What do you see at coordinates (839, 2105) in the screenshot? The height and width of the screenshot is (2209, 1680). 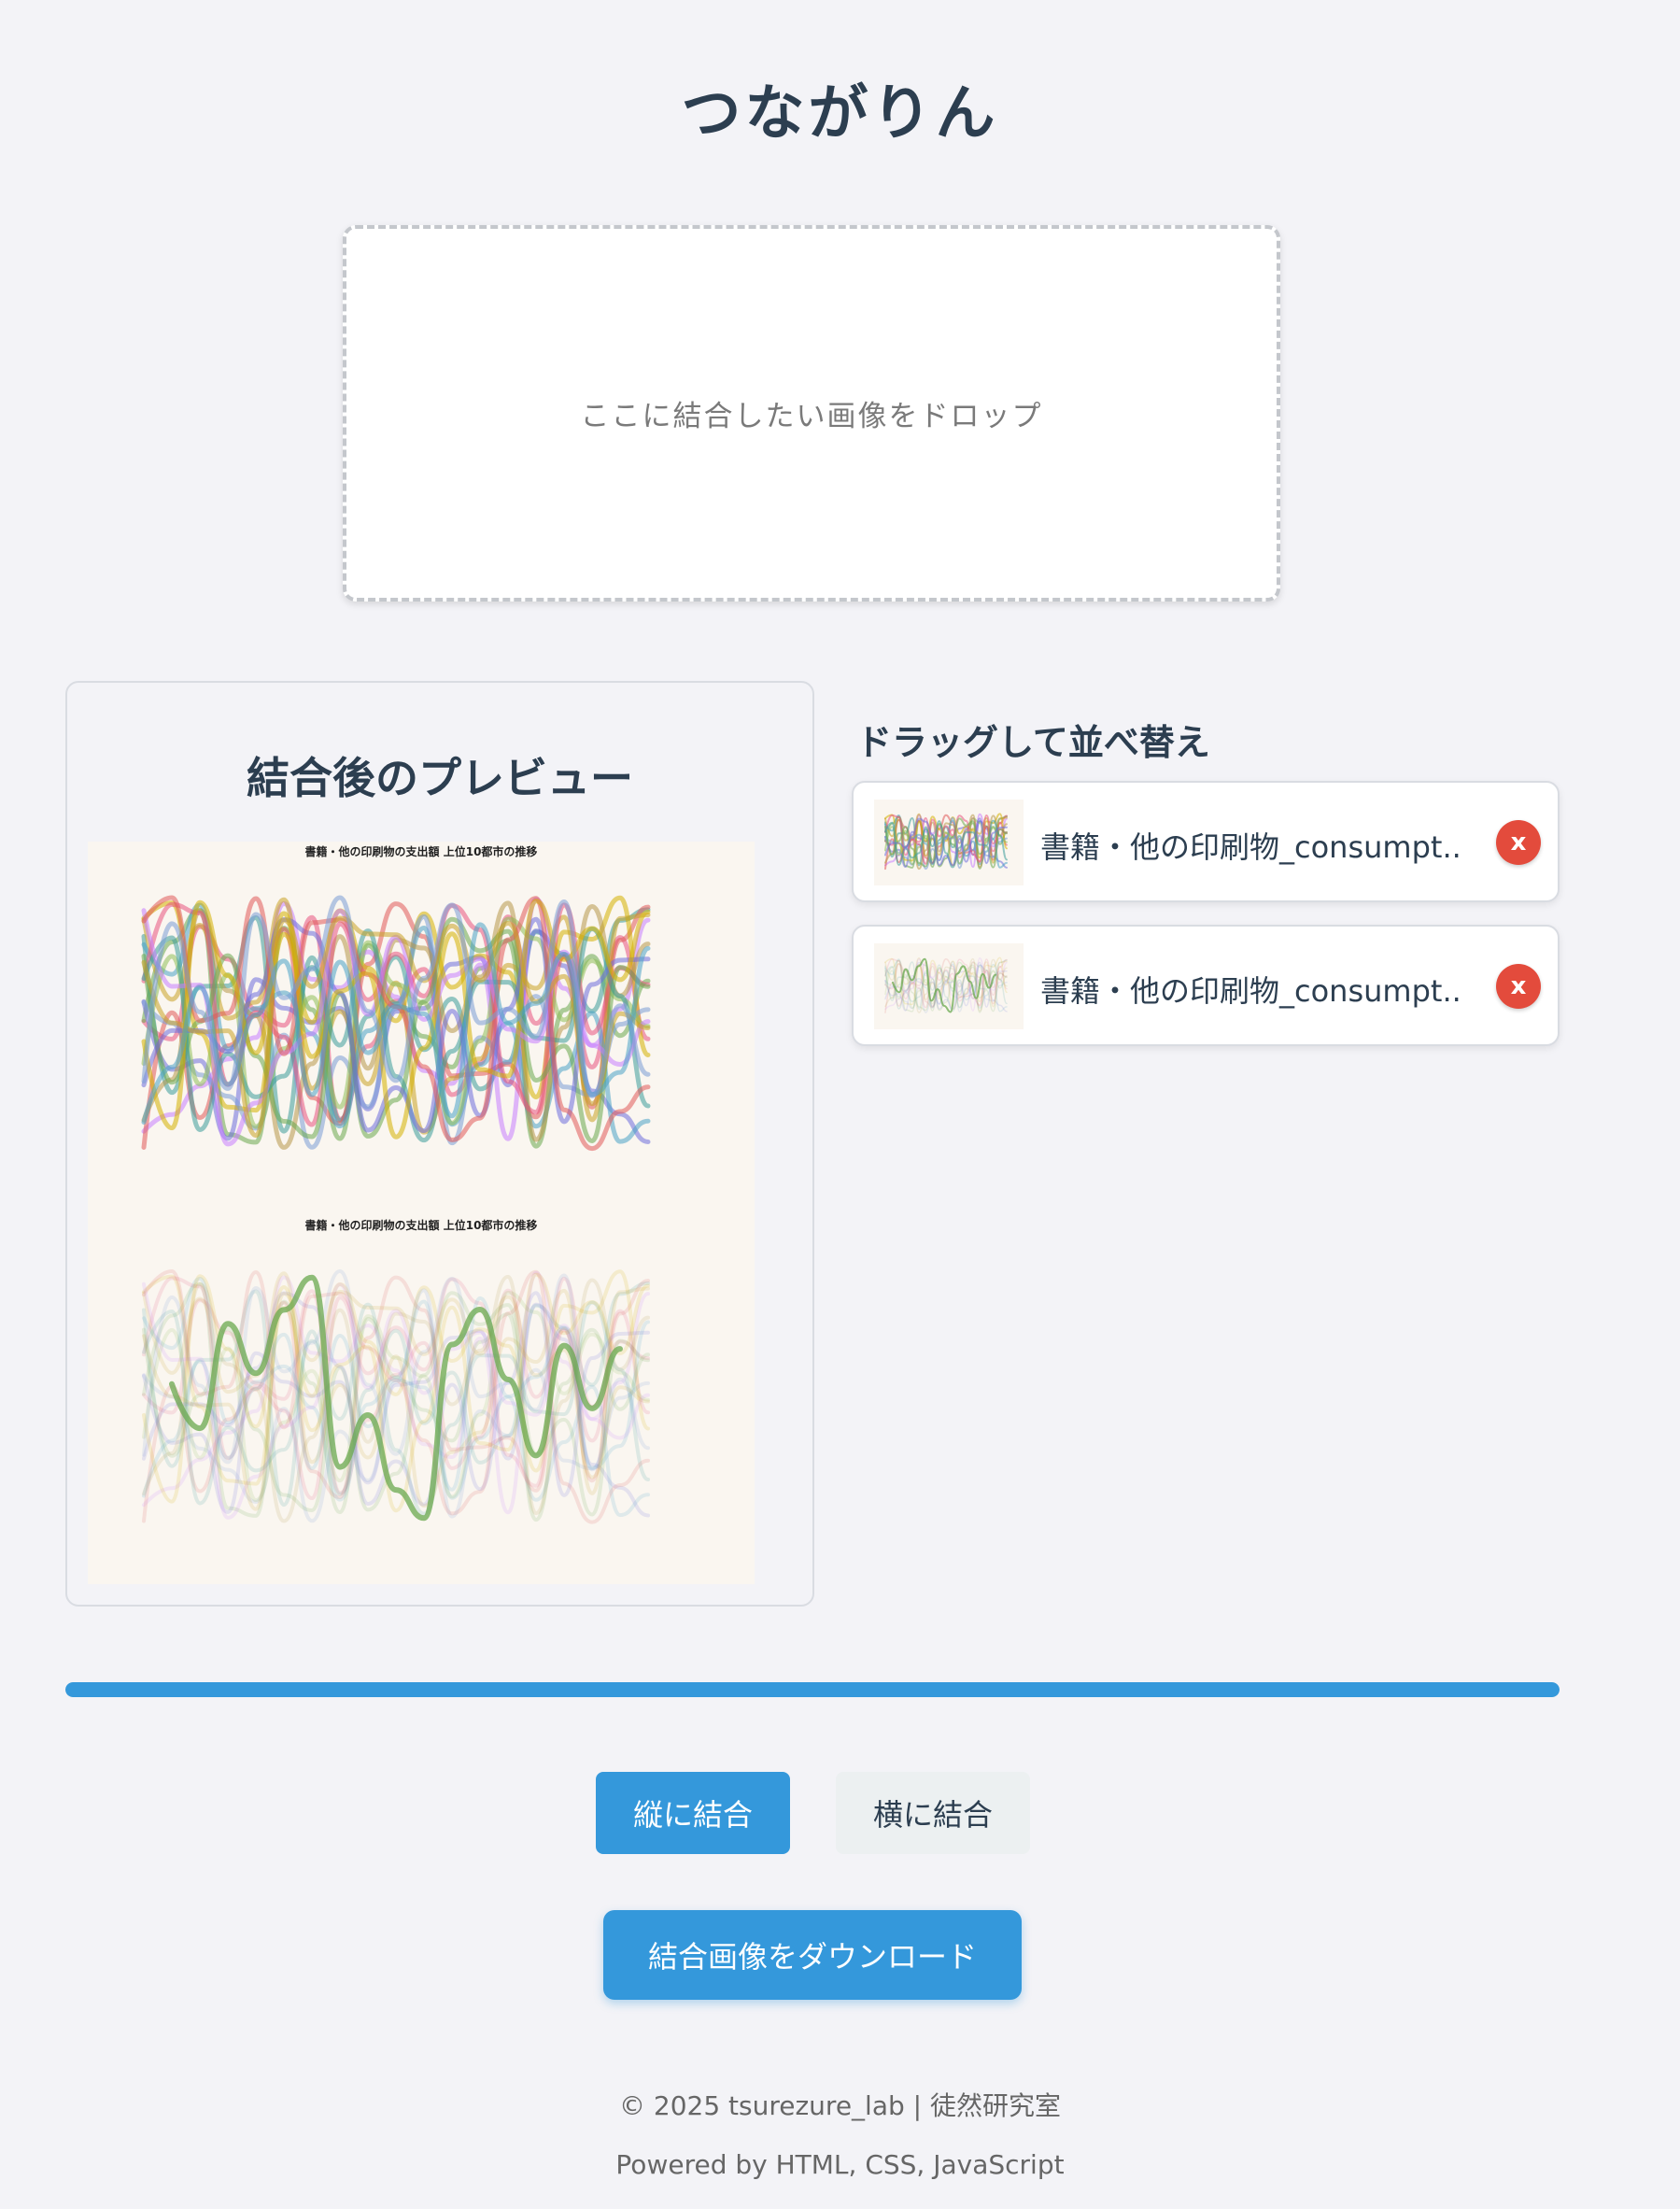 I see `footer-copyright: © 2025 tsurezure_lab | 徒然研究室` at bounding box center [839, 2105].